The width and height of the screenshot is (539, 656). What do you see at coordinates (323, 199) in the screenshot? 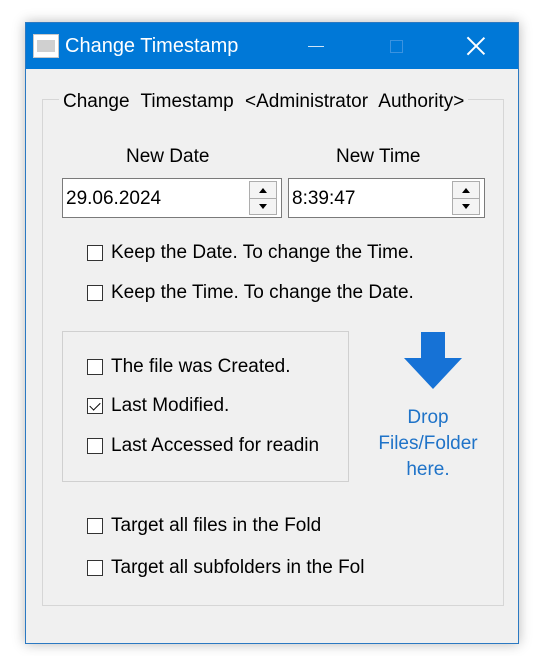
I see `time-value: 8:39:47` at bounding box center [323, 199].